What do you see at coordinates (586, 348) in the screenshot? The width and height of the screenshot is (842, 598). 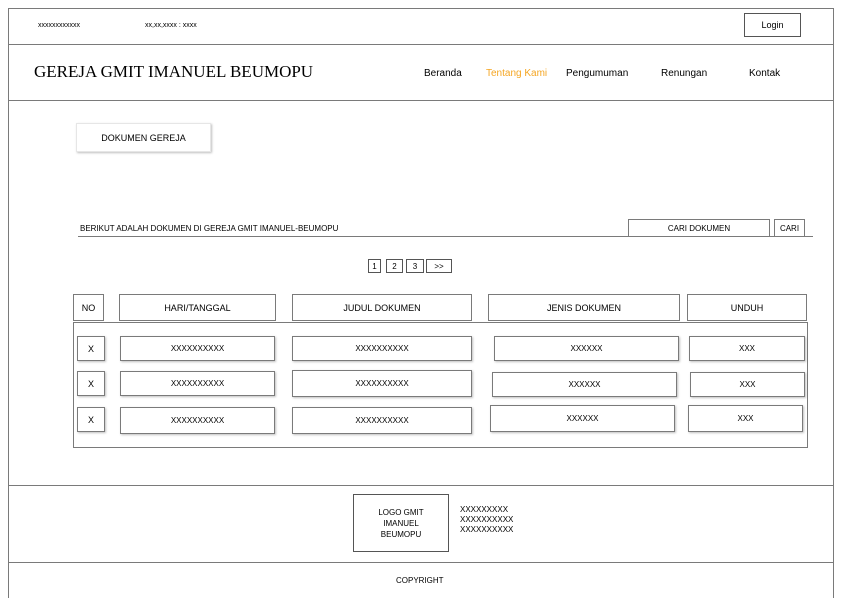 I see `row-1-type: XXXXXX` at bounding box center [586, 348].